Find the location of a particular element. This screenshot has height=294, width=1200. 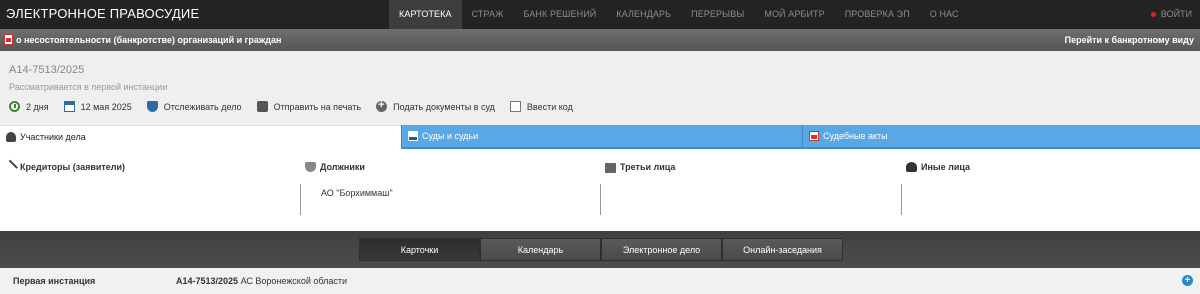

person-icon is located at coordinates (911, 167).